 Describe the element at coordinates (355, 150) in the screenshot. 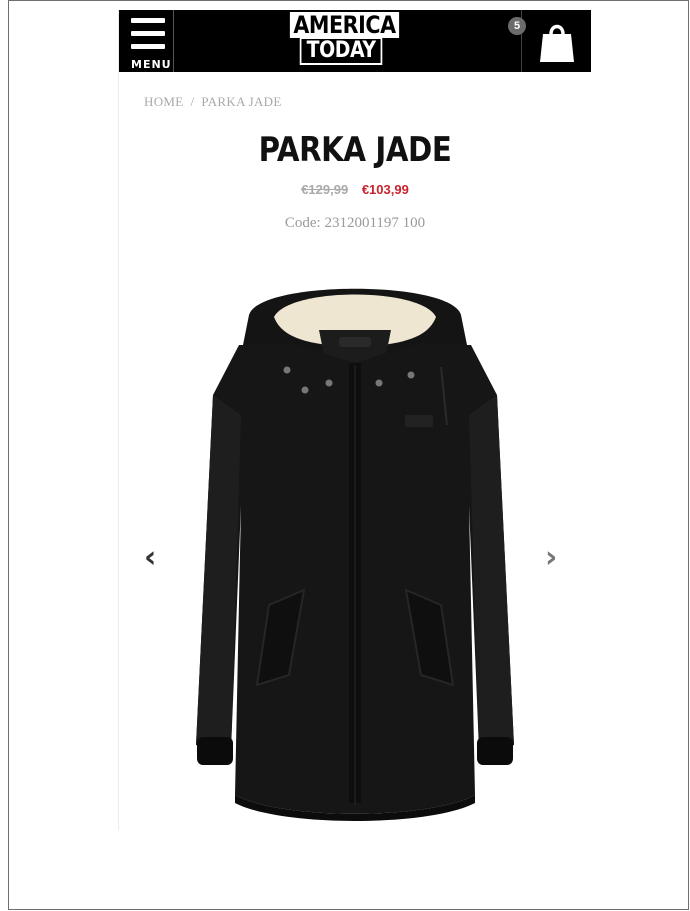

I see `product-title: PARKA JADE` at that location.